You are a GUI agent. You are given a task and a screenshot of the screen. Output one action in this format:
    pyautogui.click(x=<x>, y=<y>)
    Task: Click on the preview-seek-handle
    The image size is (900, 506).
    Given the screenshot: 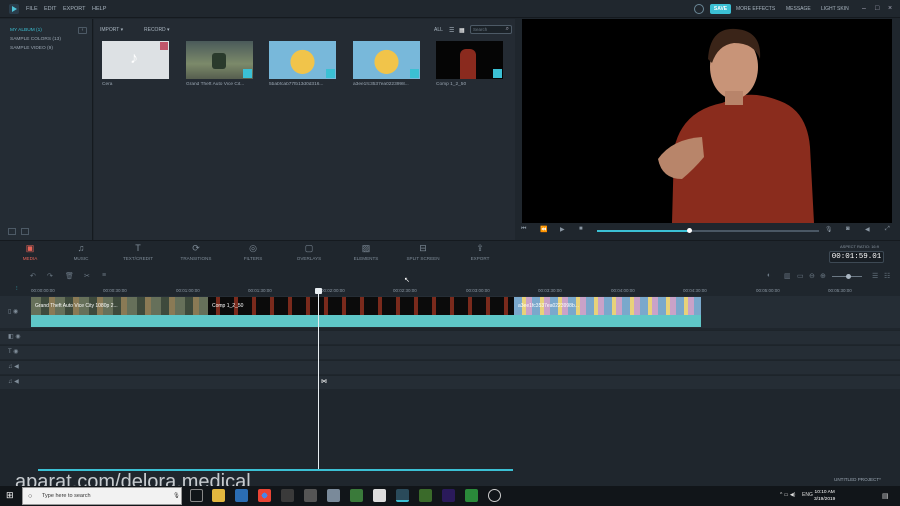 What is the action you would take?
    pyautogui.click(x=689, y=230)
    